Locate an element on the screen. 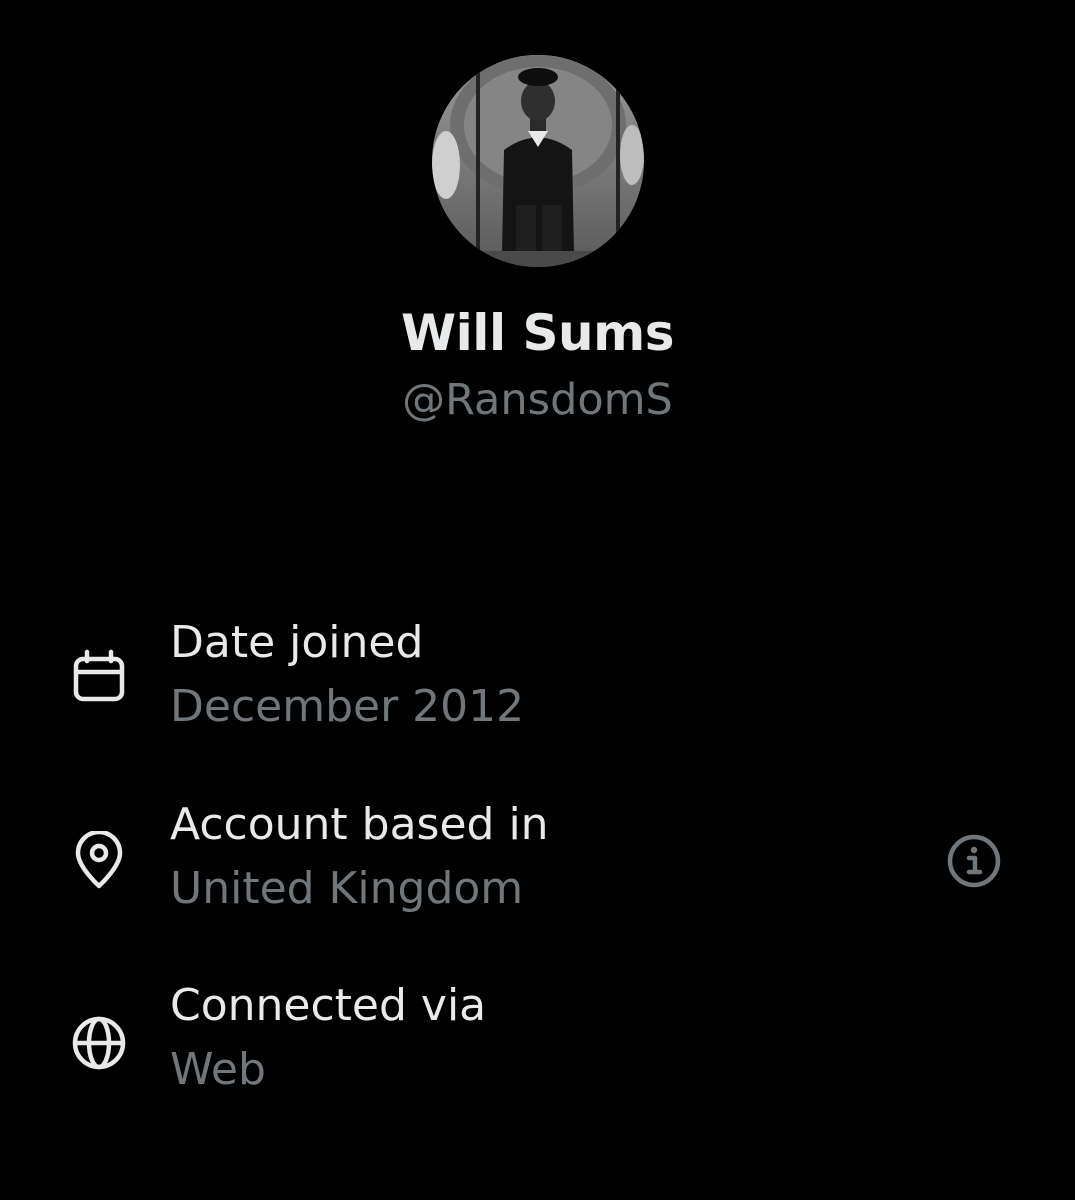 The height and width of the screenshot is (1200, 1075). date-joined-value: December 2012 is located at coordinates (347, 706).